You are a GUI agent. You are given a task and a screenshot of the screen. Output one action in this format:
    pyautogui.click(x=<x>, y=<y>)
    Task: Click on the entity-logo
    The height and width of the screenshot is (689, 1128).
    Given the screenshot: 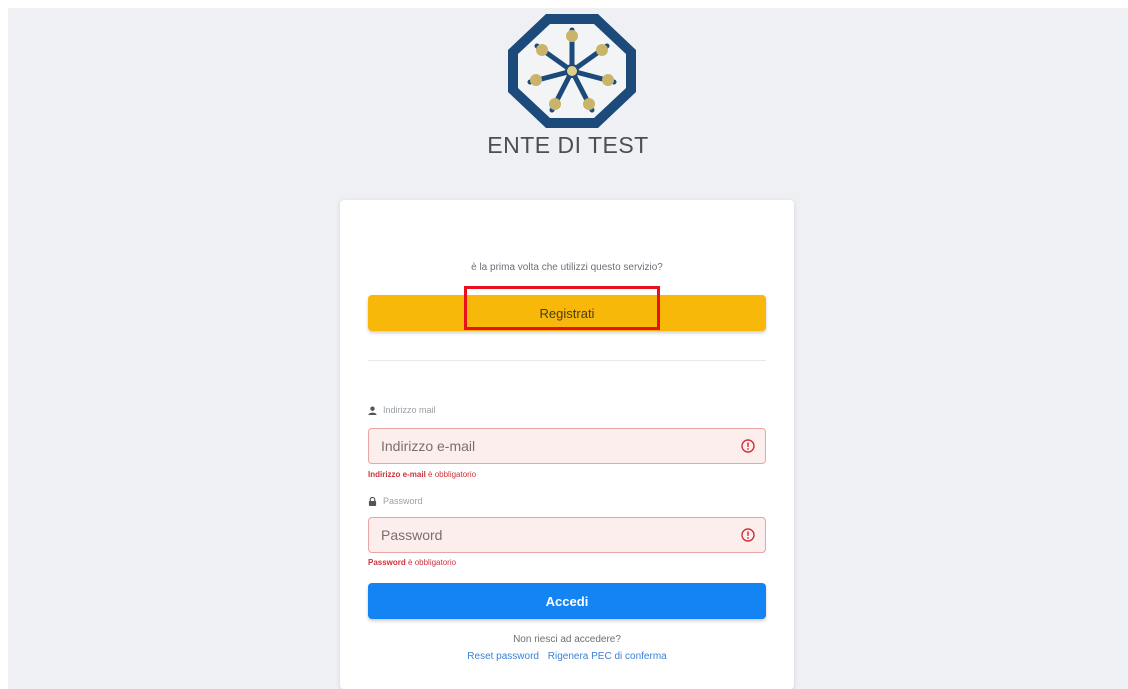 What is the action you would take?
    pyautogui.click(x=572, y=71)
    